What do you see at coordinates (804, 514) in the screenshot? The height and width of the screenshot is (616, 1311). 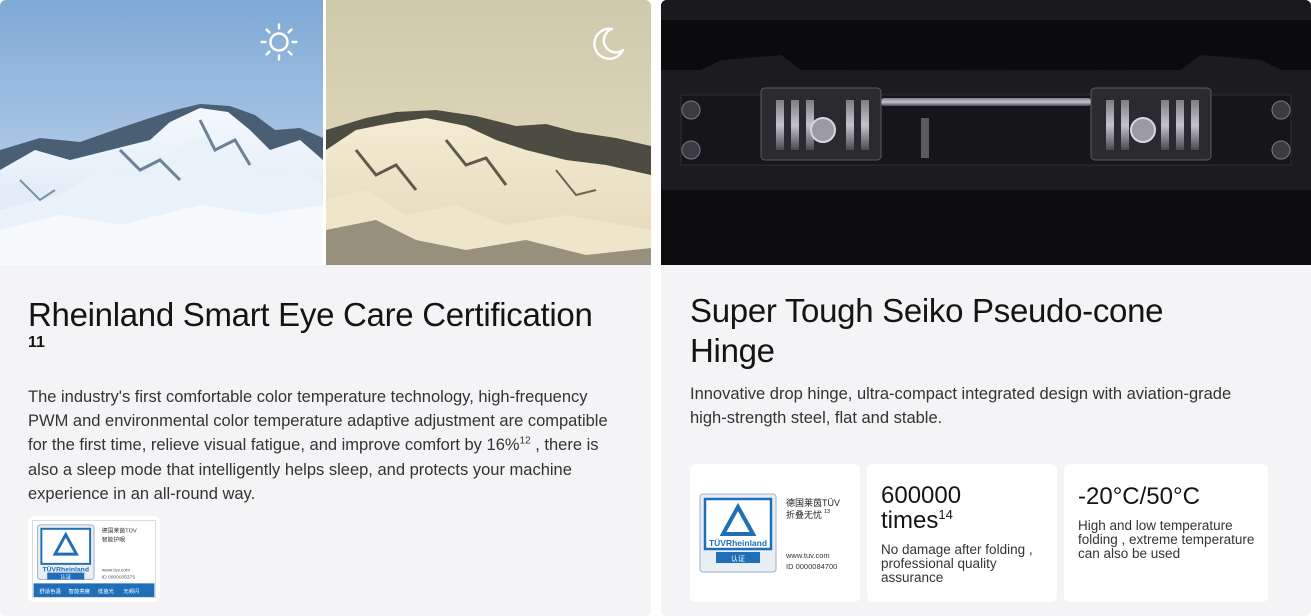 I see `badge-line2: 折叠无忧` at bounding box center [804, 514].